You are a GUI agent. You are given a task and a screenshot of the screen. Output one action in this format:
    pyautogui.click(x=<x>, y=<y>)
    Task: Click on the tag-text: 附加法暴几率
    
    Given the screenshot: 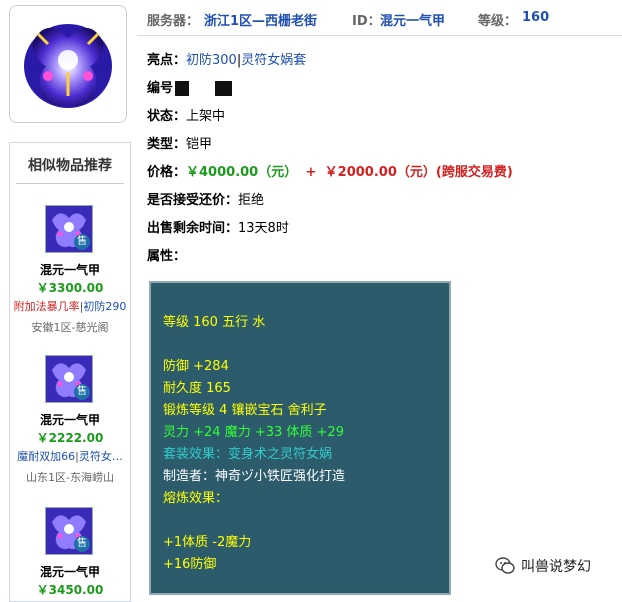 What is the action you would take?
    pyautogui.click(x=46, y=306)
    